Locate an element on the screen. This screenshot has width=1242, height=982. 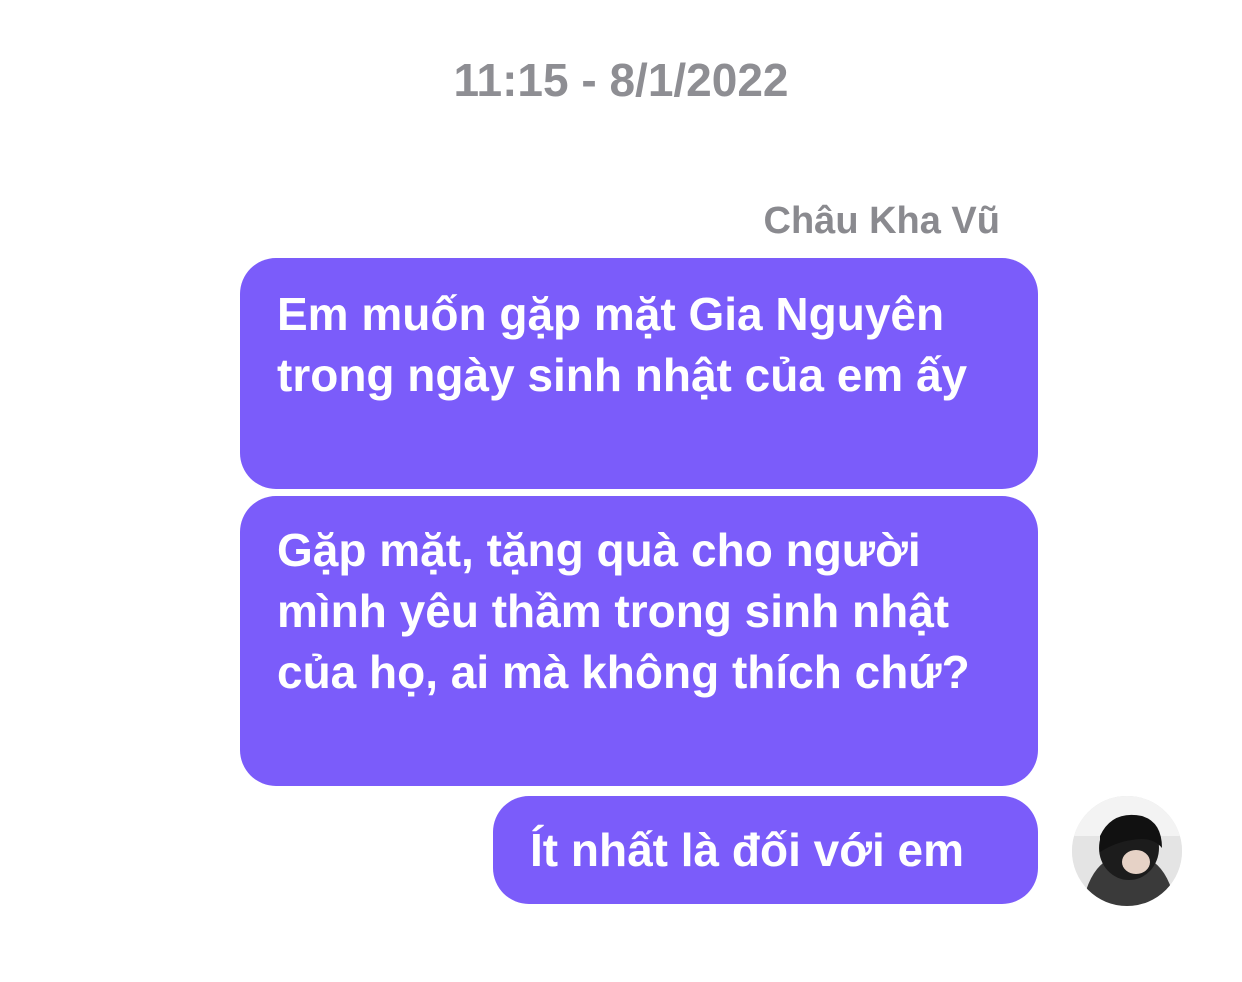
sender-name: Châu Kha Vũ is located at coordinates (881, 221).